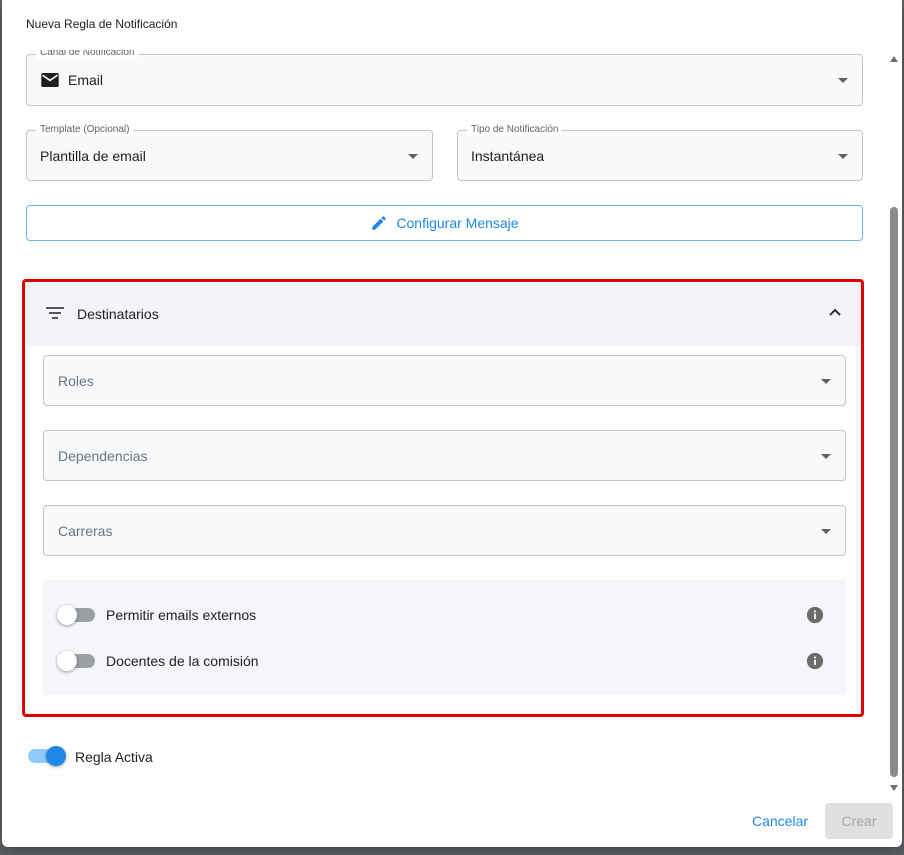 The height and width of the screenshot is (855, 904). Describe the element at coordinates (86, 80) in the screenshot. I see `channel-select-value: Email` at that location.